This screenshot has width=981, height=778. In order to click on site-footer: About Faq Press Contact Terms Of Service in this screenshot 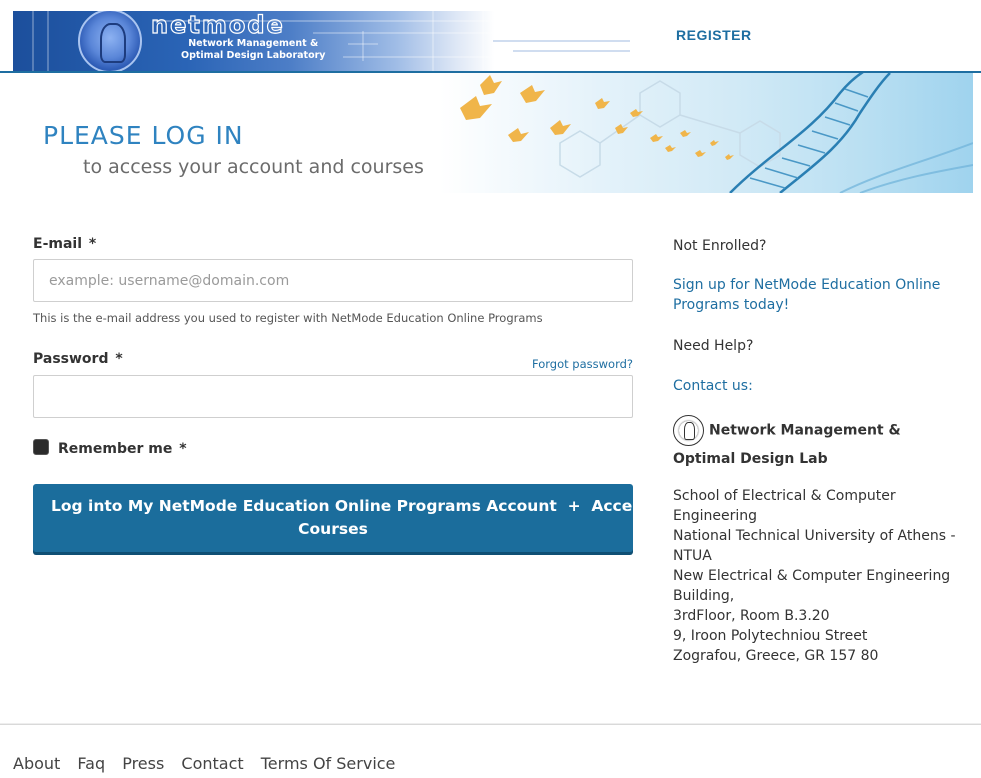, I will do `click(490, 748)`.